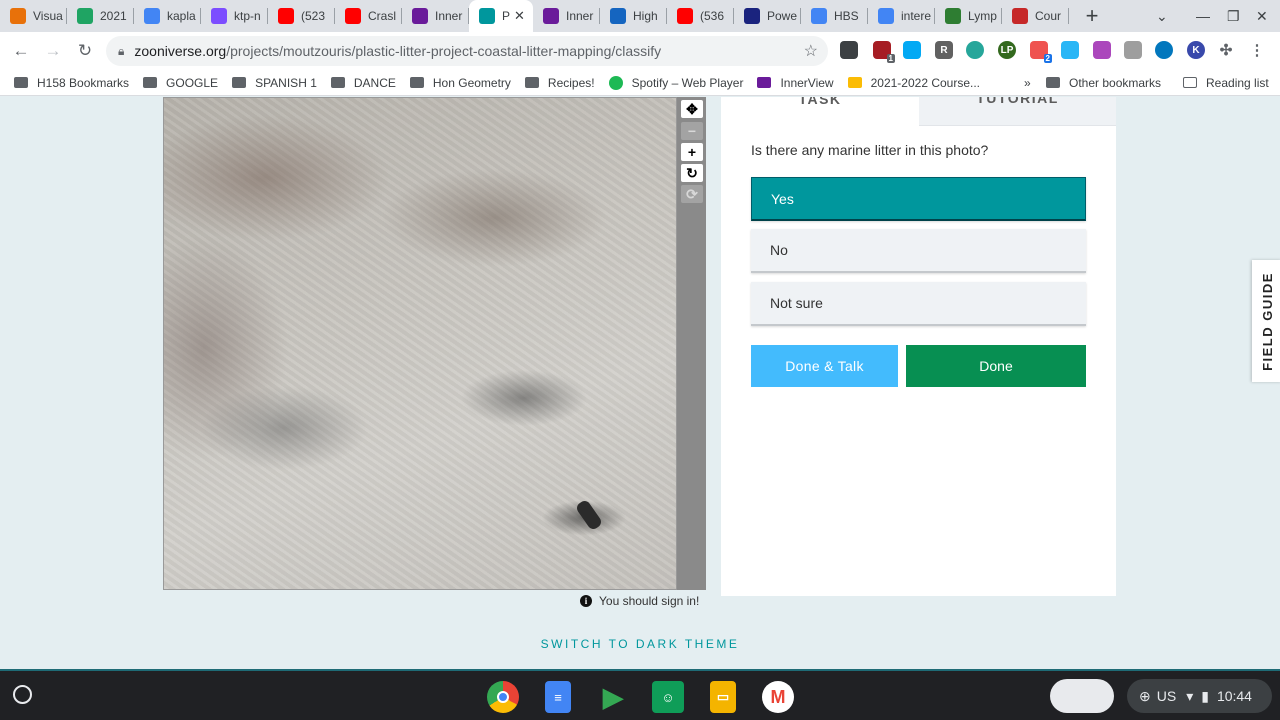 Image resolution: width=1280 pixels, height=720 pixels. Describe the element at coordinates (692, 152) in the screenshot. I see `zoom-in-icon: +` at that location.